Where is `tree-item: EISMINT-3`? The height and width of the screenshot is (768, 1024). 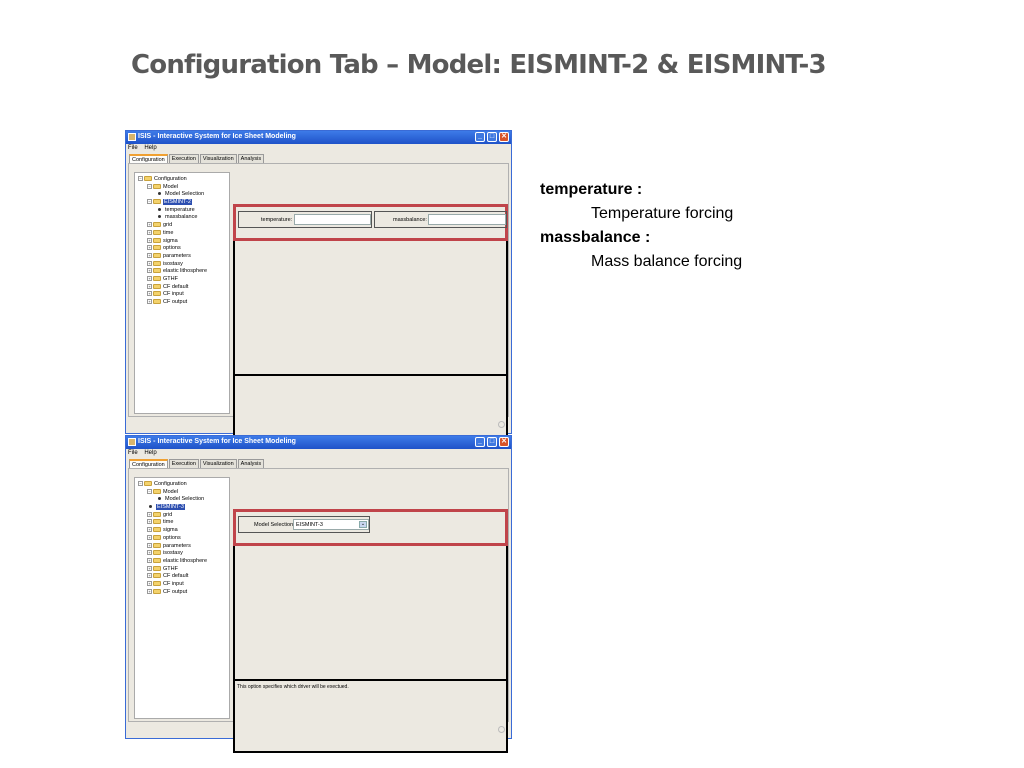 tree-item: EISMINT-3 is located at coordinates (182, 508).